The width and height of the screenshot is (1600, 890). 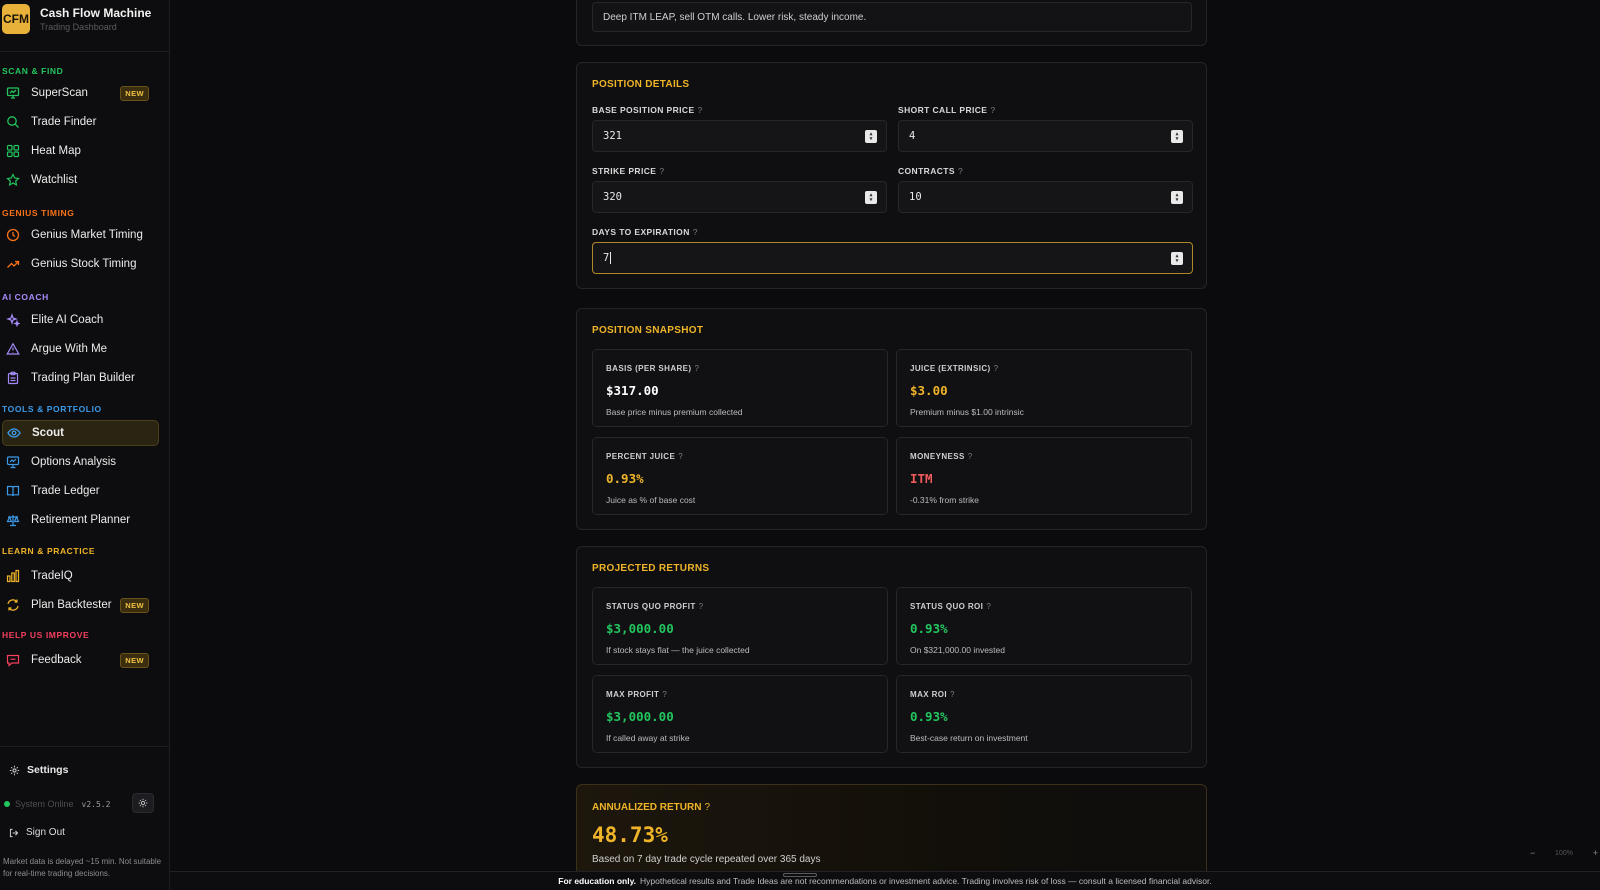 What do you see at coordinates (96, 804) in the screenshot?
I see `version-label: v2.5.2` at bounding box center [96, 804].